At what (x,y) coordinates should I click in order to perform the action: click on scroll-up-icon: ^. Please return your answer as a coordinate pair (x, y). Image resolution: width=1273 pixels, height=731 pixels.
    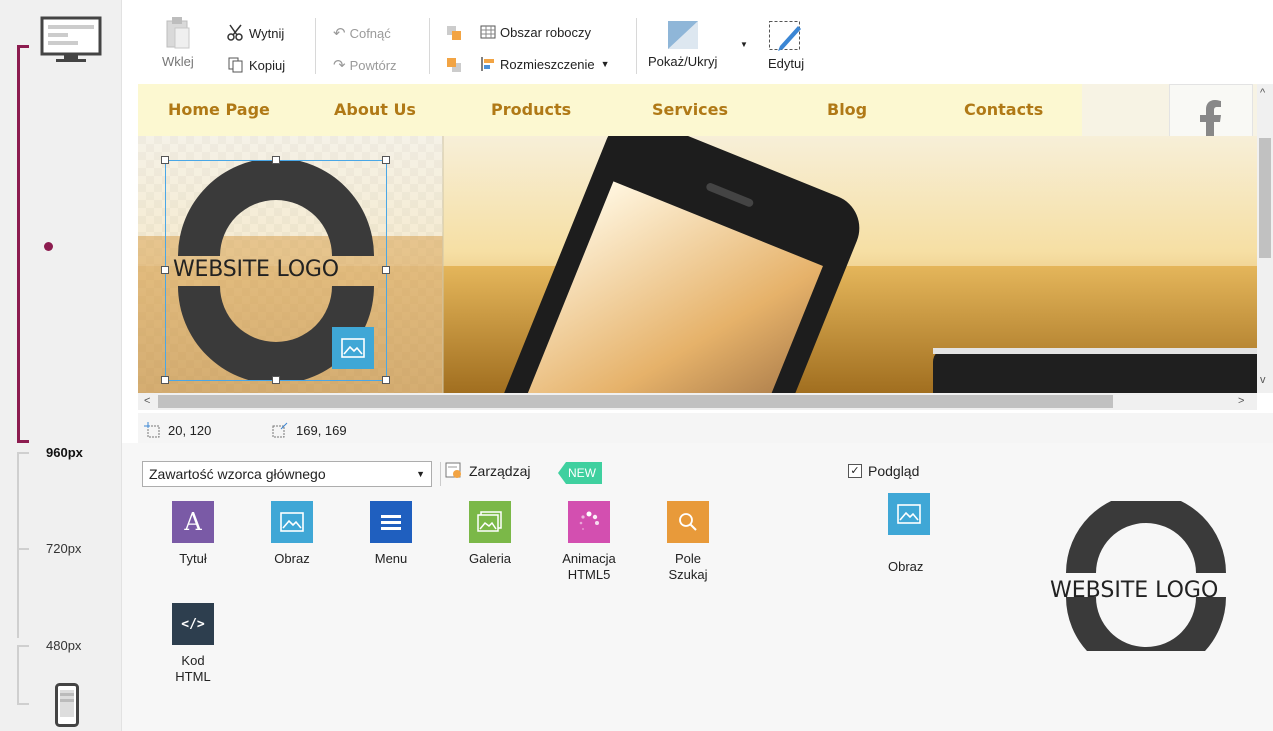
    Looking at the image, I should click on (1262, 93).